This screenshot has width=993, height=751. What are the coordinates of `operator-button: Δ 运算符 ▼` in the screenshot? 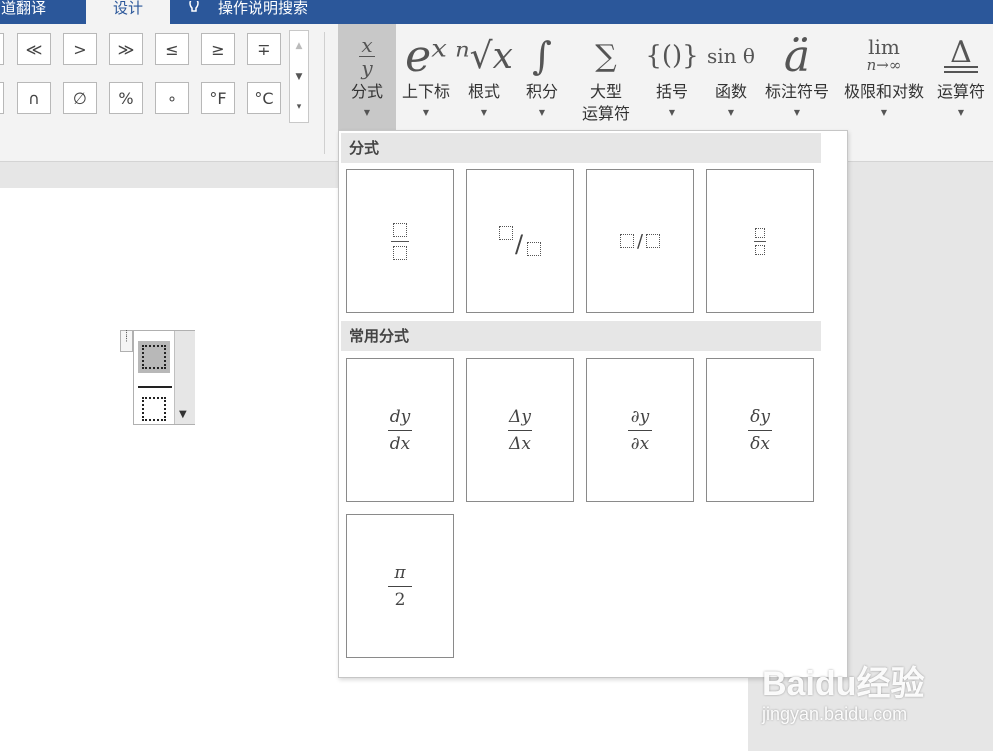 It's located at (961, 76).